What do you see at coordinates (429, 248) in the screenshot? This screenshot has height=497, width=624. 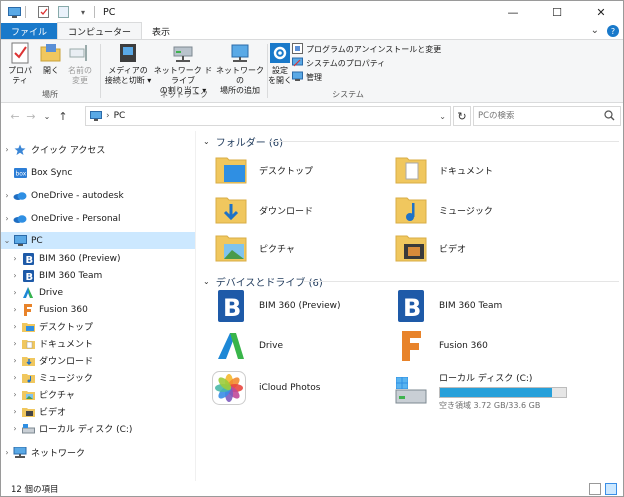 I see `folder-tile-videos: ビデオ` at bounding box center [429, 248].